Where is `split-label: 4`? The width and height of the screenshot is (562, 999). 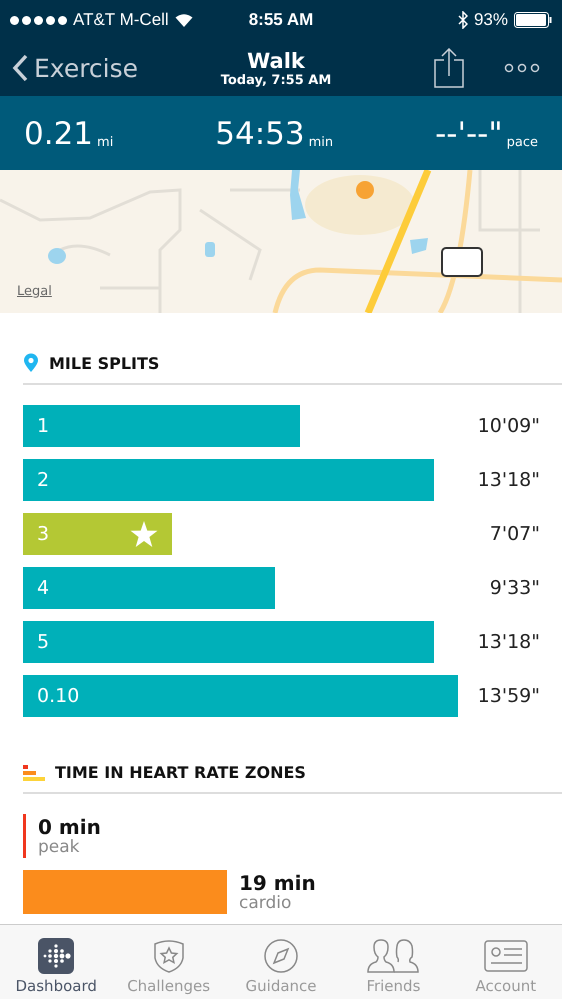 split-label: 4 is located at coordinates (43, 588).